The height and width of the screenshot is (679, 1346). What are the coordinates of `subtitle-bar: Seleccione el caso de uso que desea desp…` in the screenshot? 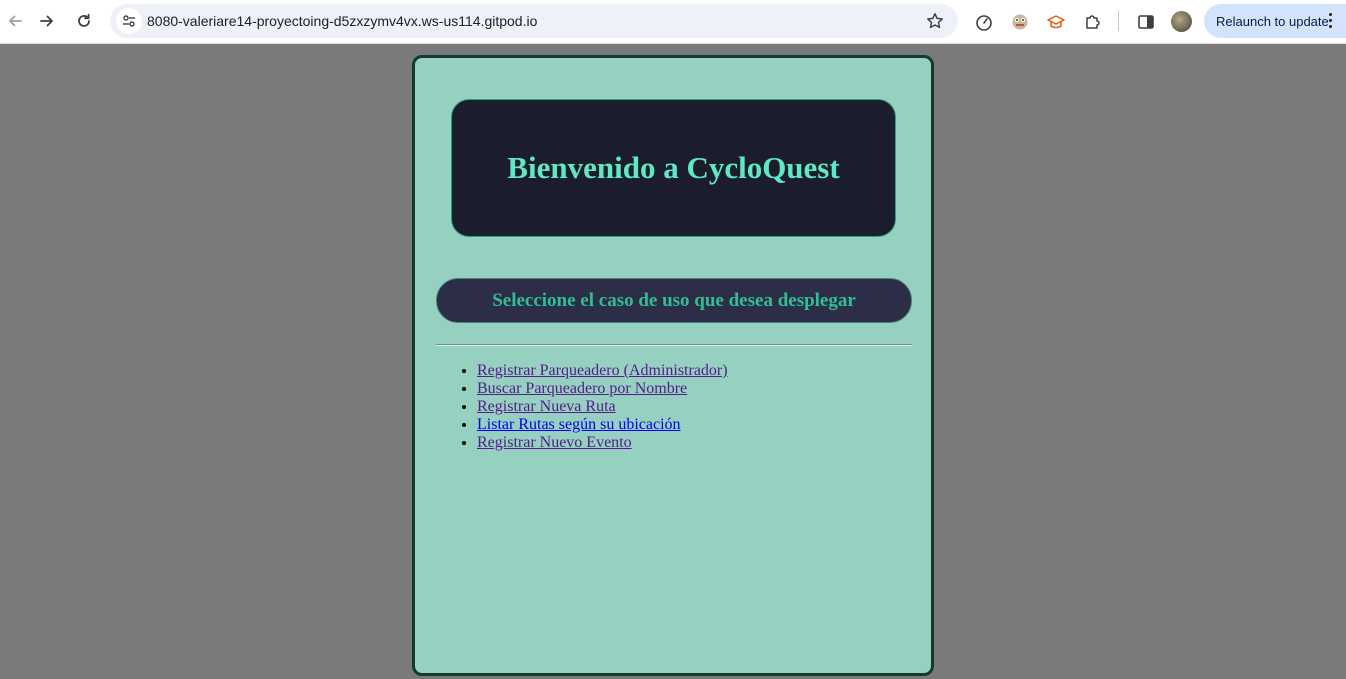 It's located at (674, 300).